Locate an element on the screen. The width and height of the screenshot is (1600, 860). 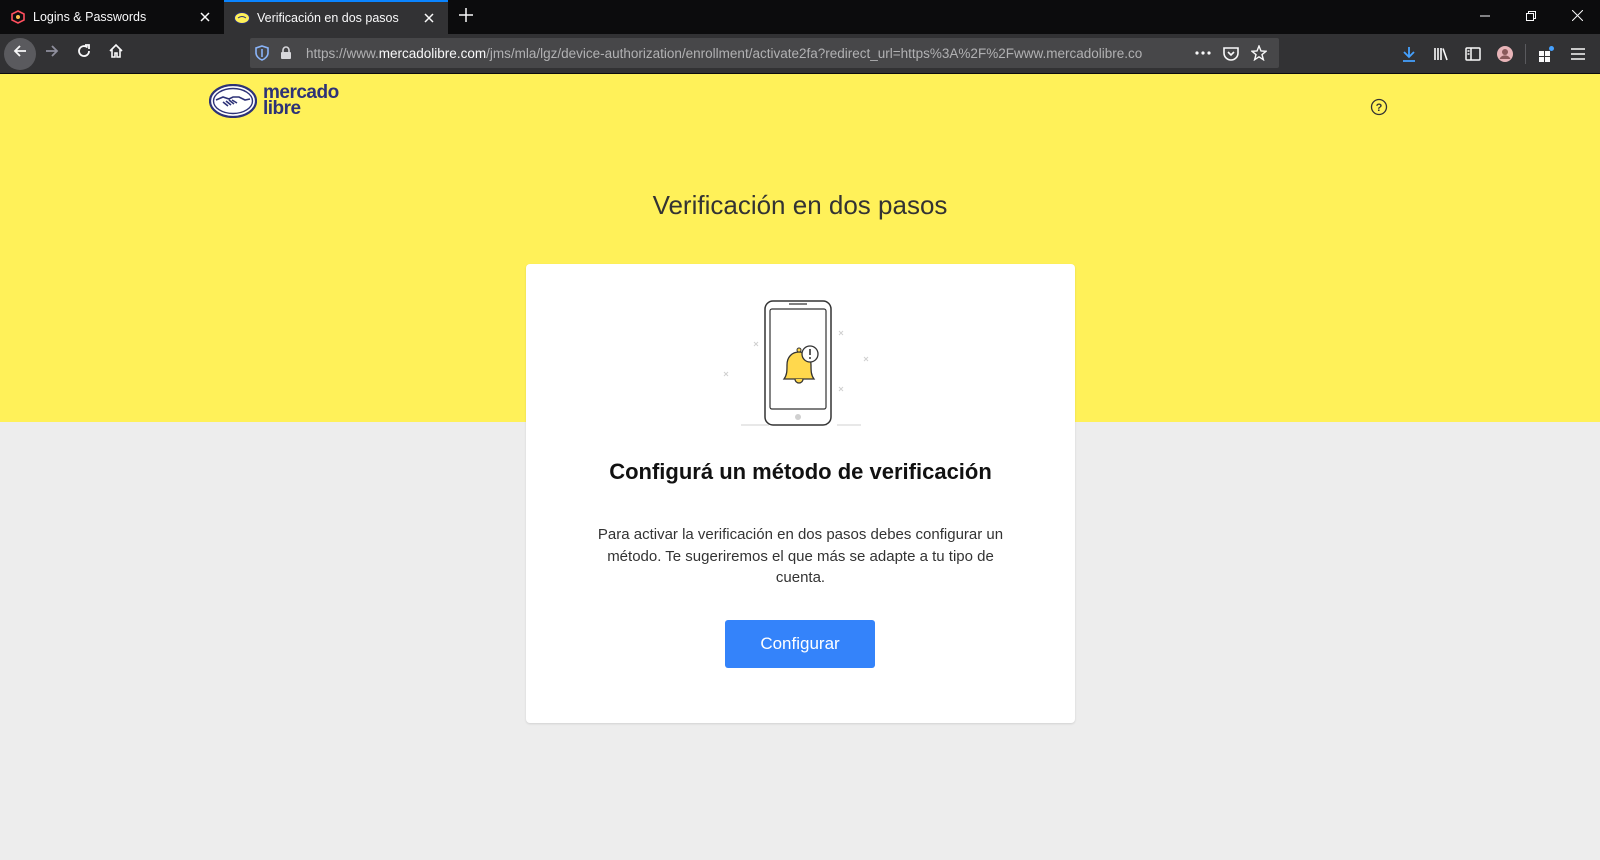
url-prefix: https://www. is located at coordinates (342, 53).